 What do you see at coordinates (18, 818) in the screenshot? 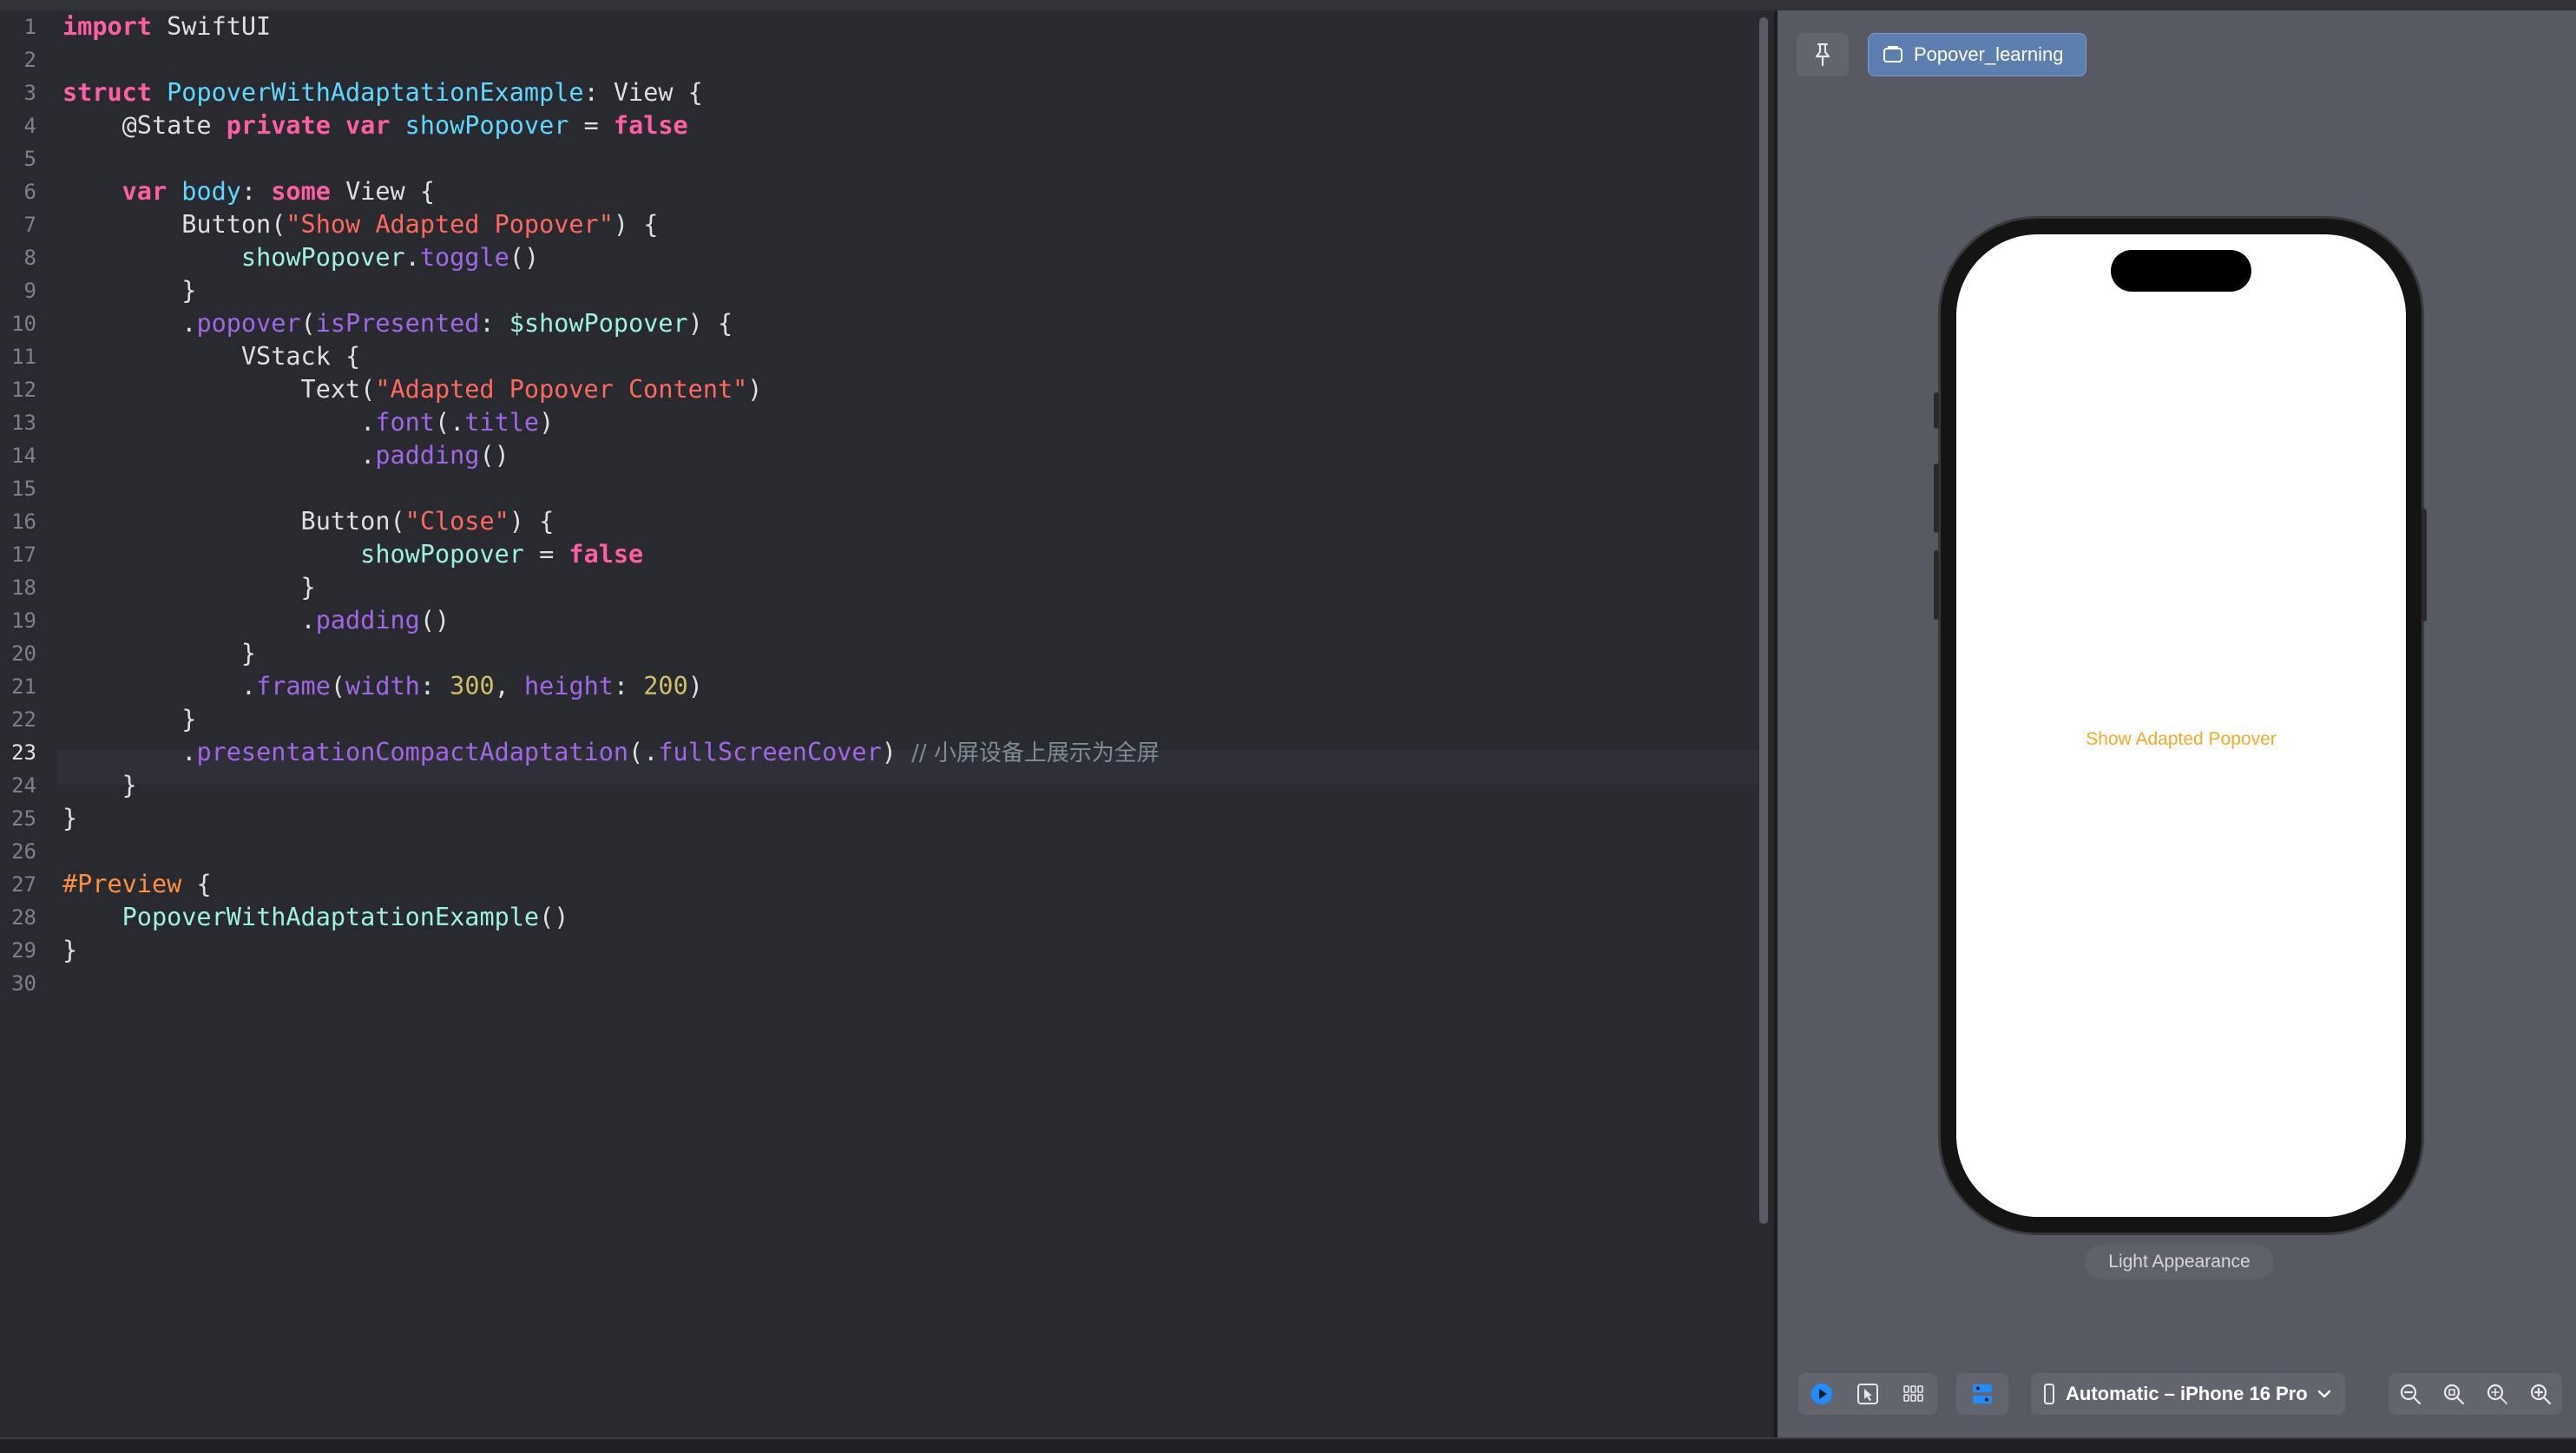
I see `line-number: 25` at bounding box center [18, 818].